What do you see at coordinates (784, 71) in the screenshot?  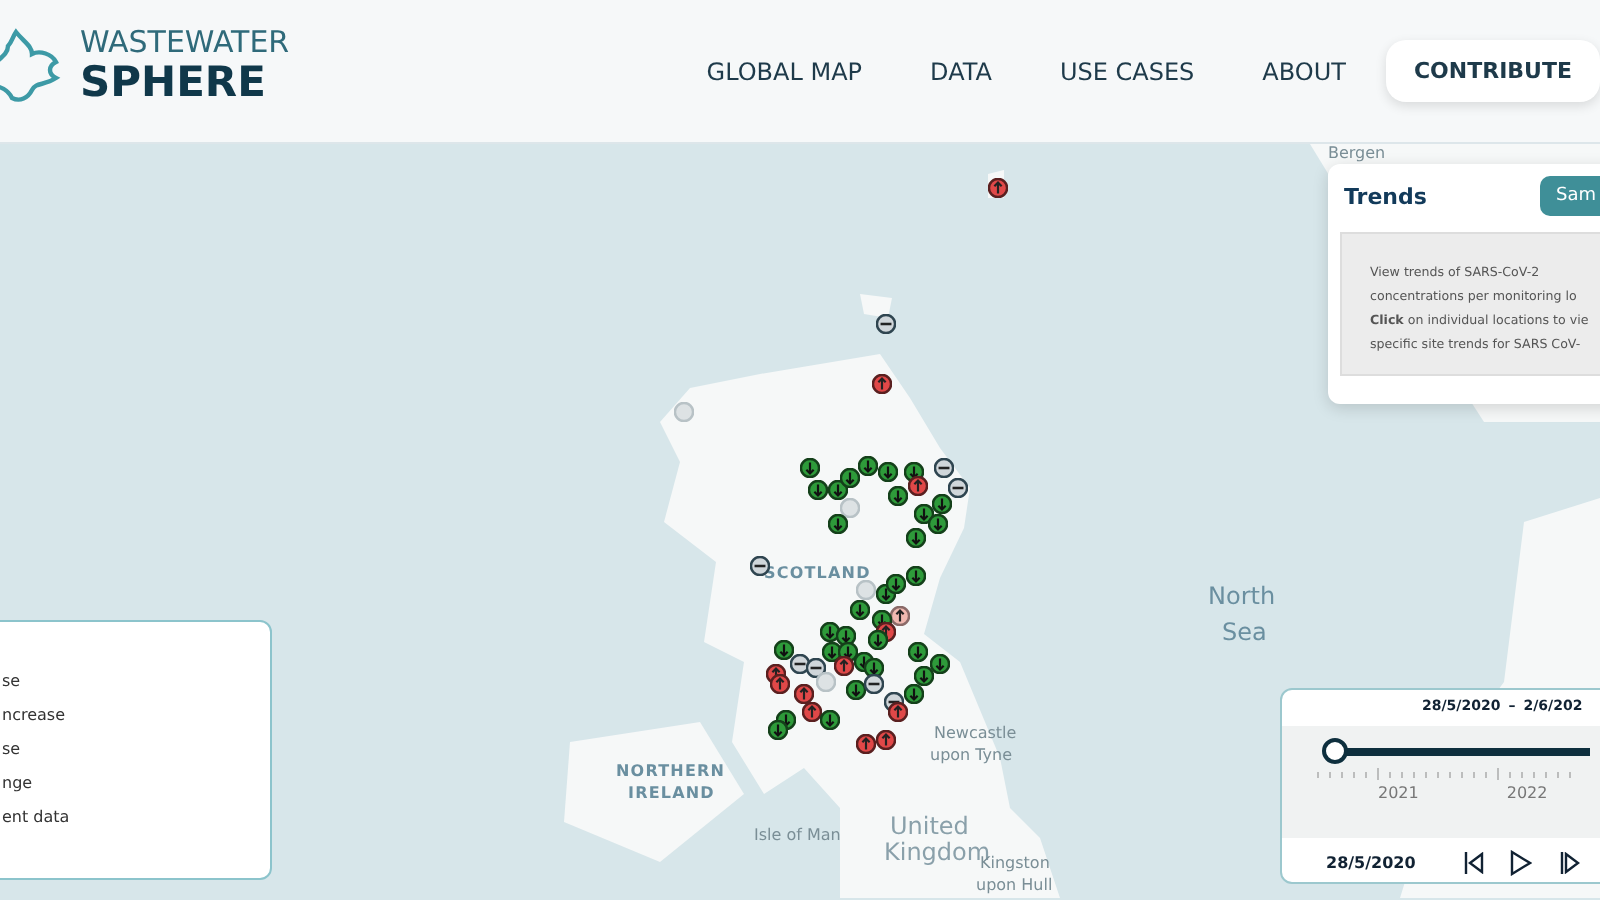 I see `nav-link: GLOBAL MAP` at bounding box center [784, 71].